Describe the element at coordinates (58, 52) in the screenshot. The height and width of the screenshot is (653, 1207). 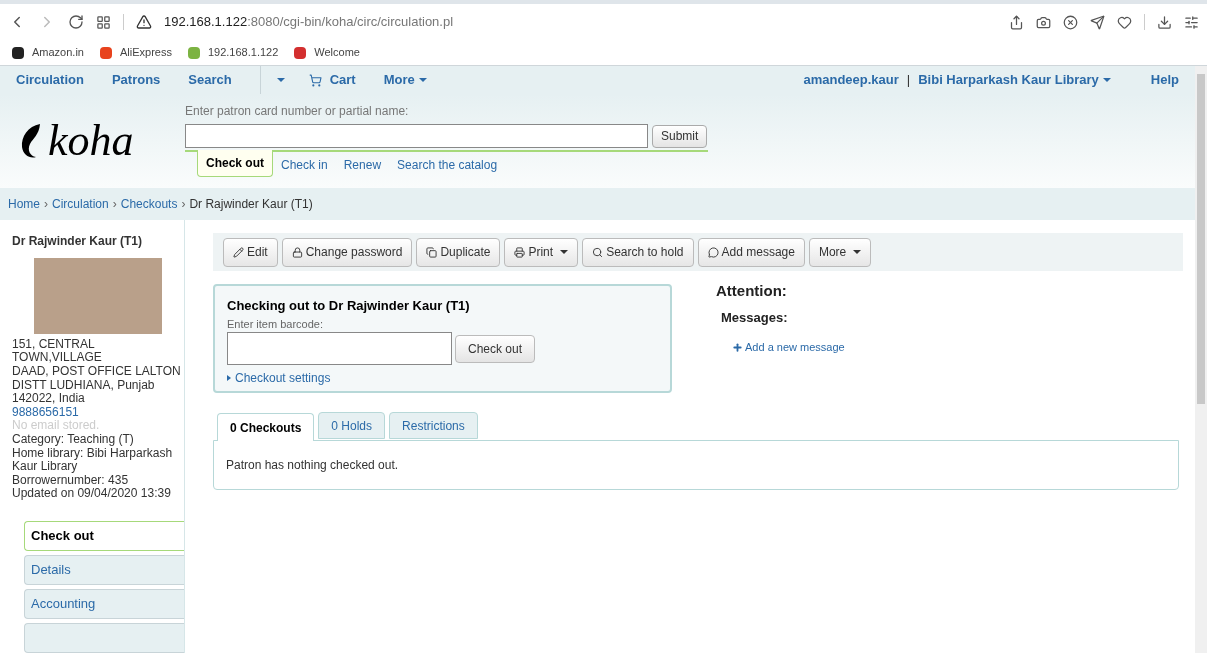
I see `bookmark-link: Amazon.in` at that location.